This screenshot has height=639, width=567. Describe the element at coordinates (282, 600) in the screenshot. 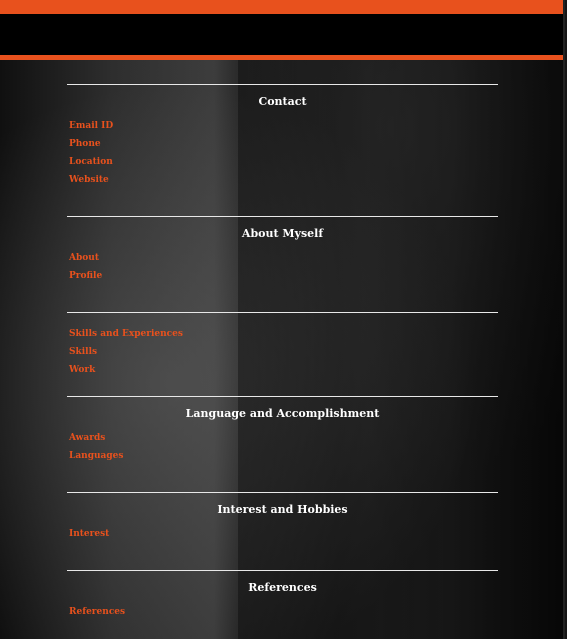

I see `section-references: References References` at that location.